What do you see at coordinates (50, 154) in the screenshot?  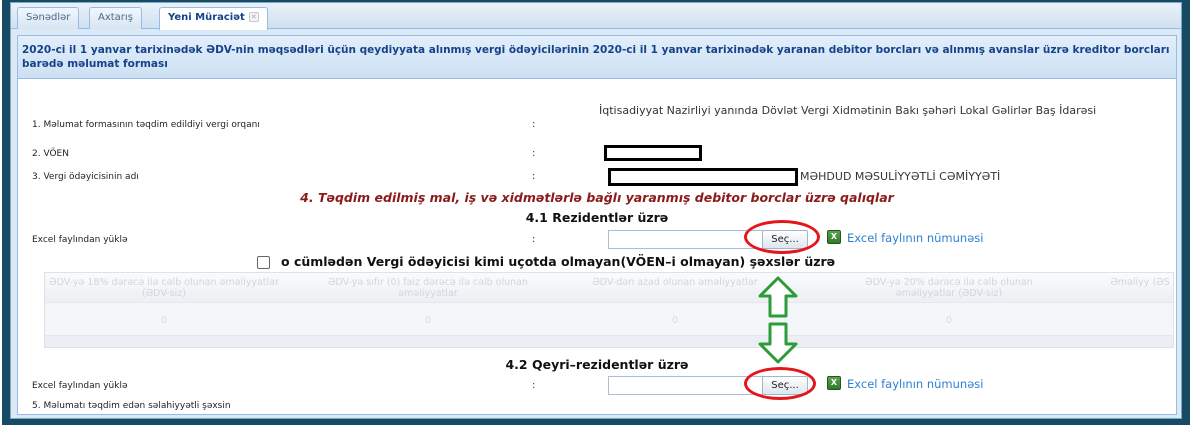 I see `voen-label: 2. VÖEN` at bounding box center [50, 154].